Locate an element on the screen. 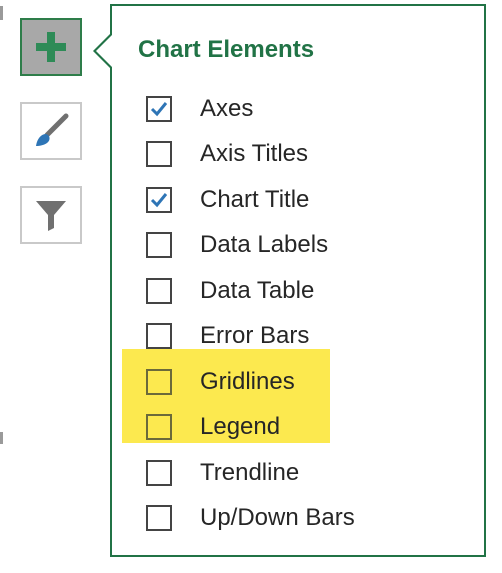 The height and width of the screenshot is (573, 502). plus-icon is located at coordinates (51, 47).